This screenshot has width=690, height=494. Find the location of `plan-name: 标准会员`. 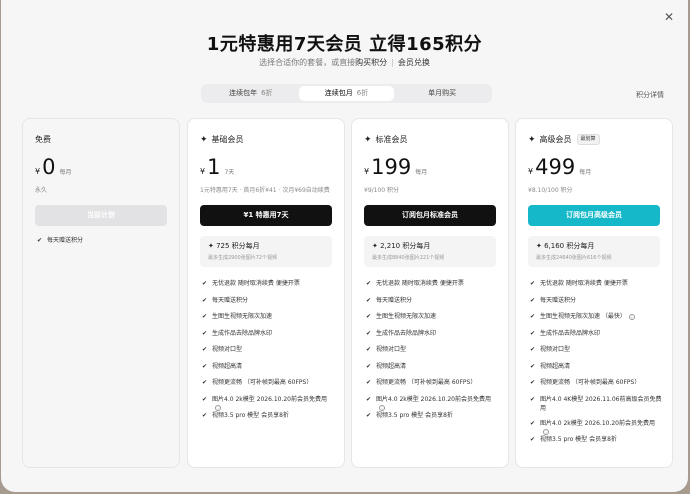

plan-name: 标准会员 is located at coordinates (391, 139).